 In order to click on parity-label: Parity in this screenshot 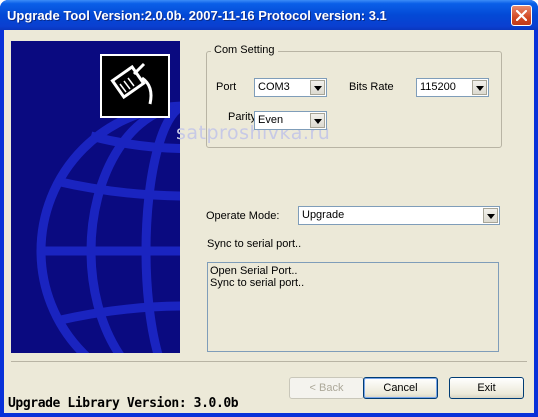, I will do `click(242, 117)`.